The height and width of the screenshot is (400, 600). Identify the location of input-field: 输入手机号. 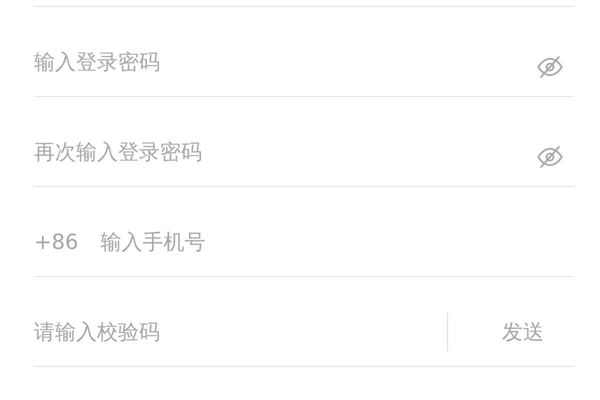
(337, 242).